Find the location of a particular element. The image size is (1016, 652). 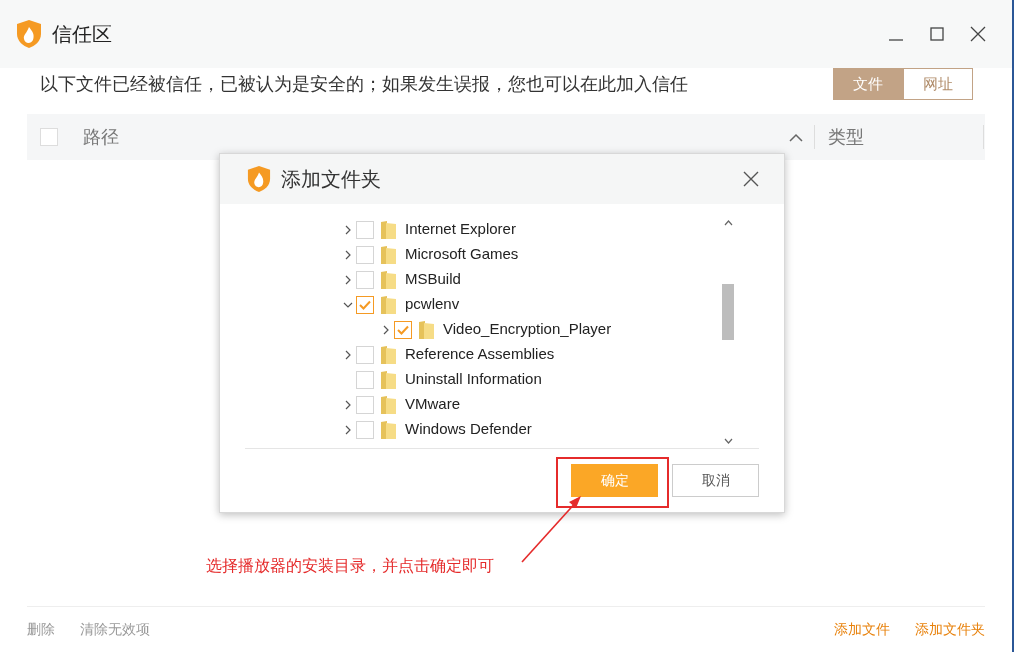

folder-label: Reference Assemblies is located at coordinates (480, 354).